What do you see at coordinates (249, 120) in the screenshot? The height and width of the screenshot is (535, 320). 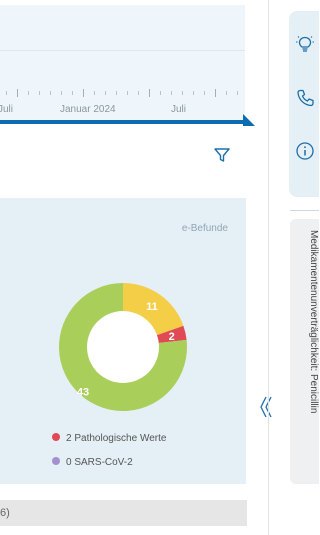 I see `timeline-range-handle` at bounding box center [249, 120].